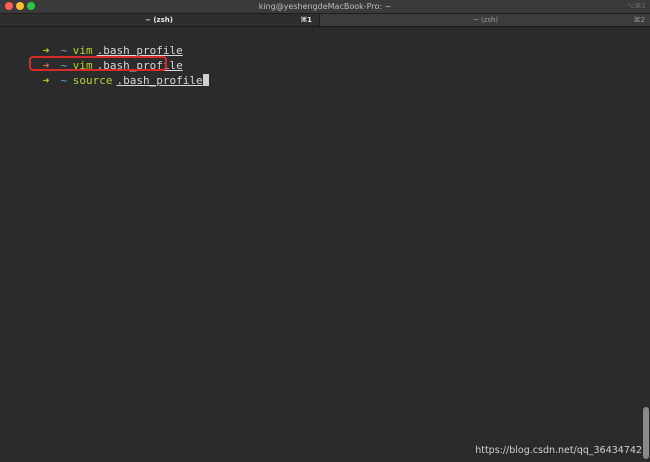 This screenshot has height=462, width=650. What do you see at coordinates (98, 63) in the screenshot?
I see `highlight-box` at bounding box center [98, 63].